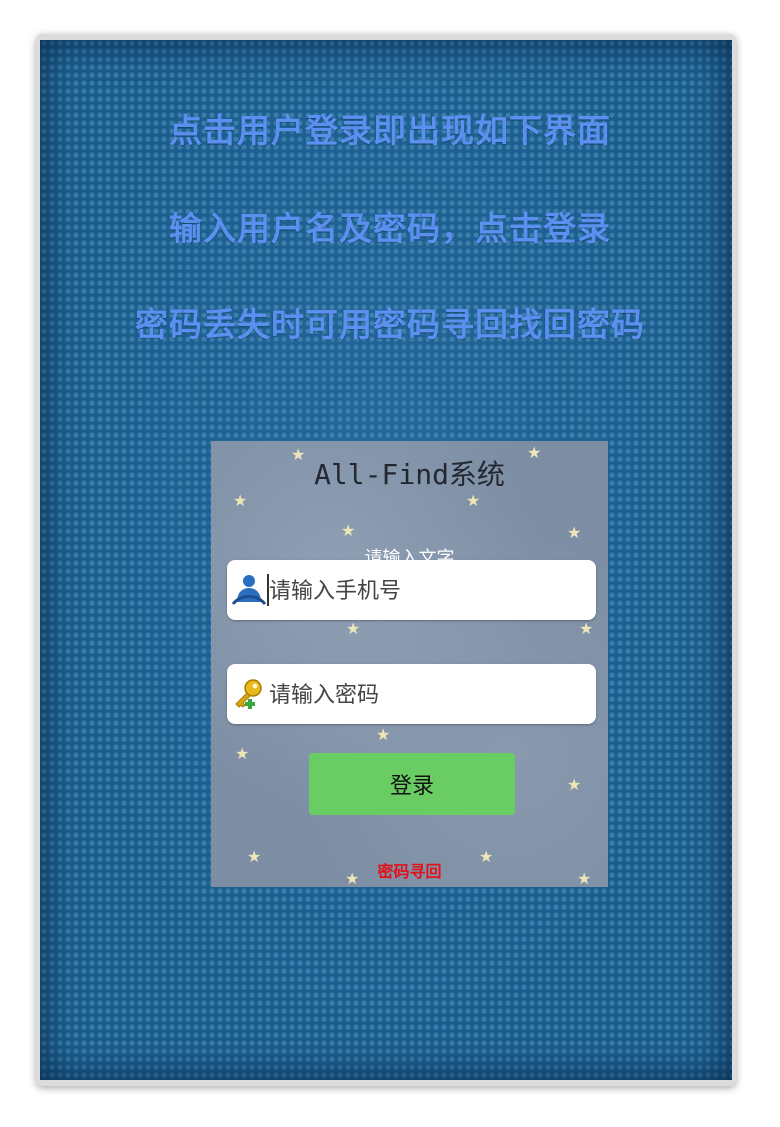  I want to click on password-field, so click(411, 694).